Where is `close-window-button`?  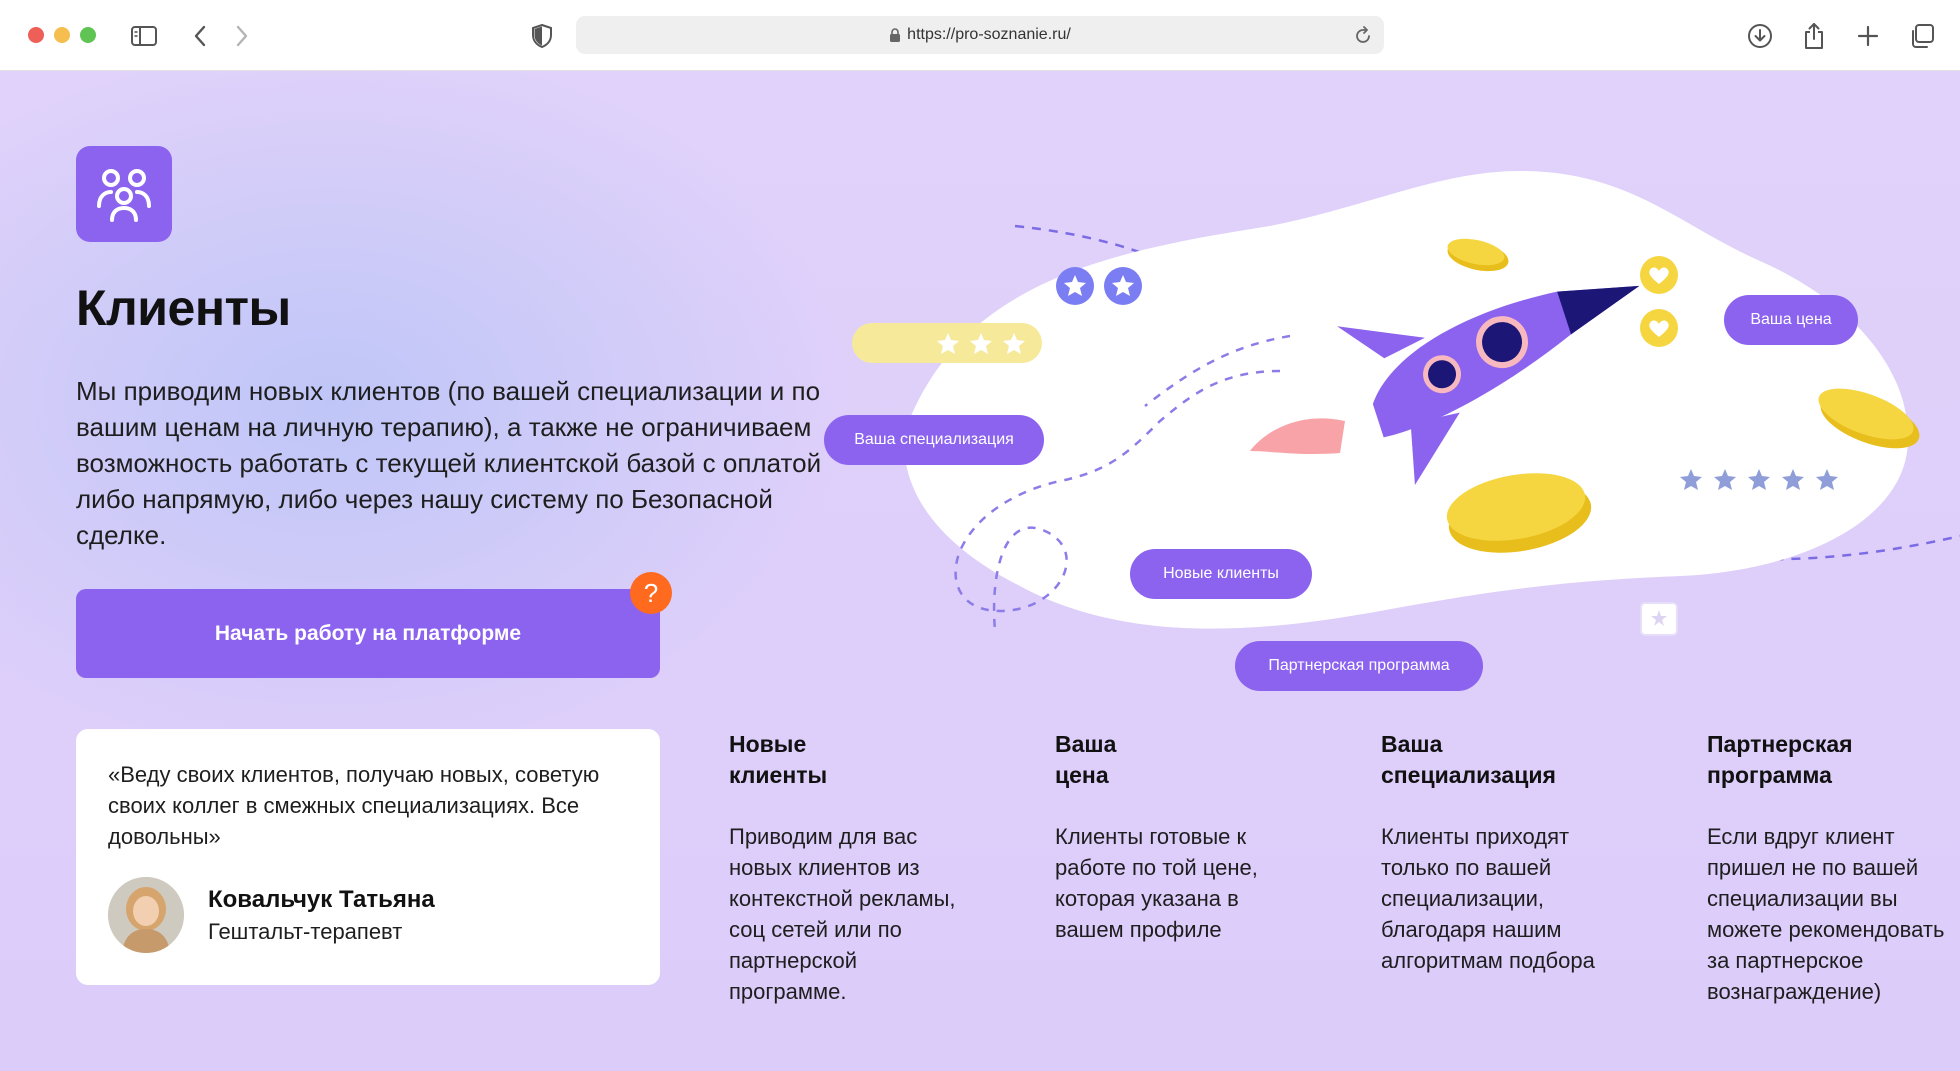
close-window-button is located at coordinates (36, 35).